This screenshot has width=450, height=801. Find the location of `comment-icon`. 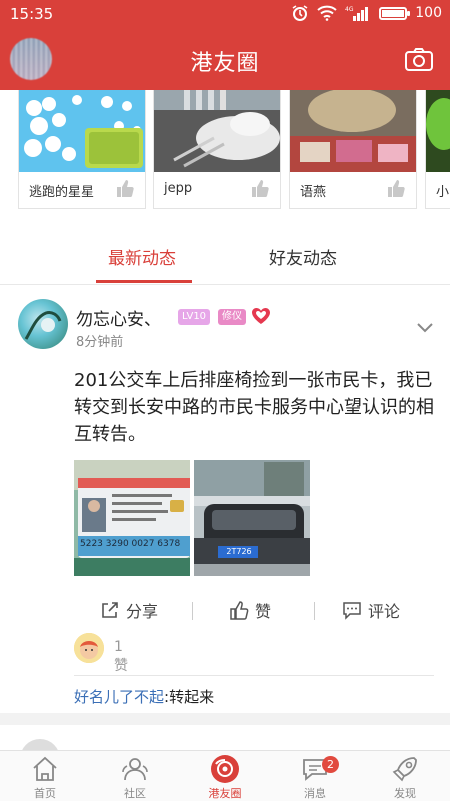

comment-icon is located at coordinates (352, 611).